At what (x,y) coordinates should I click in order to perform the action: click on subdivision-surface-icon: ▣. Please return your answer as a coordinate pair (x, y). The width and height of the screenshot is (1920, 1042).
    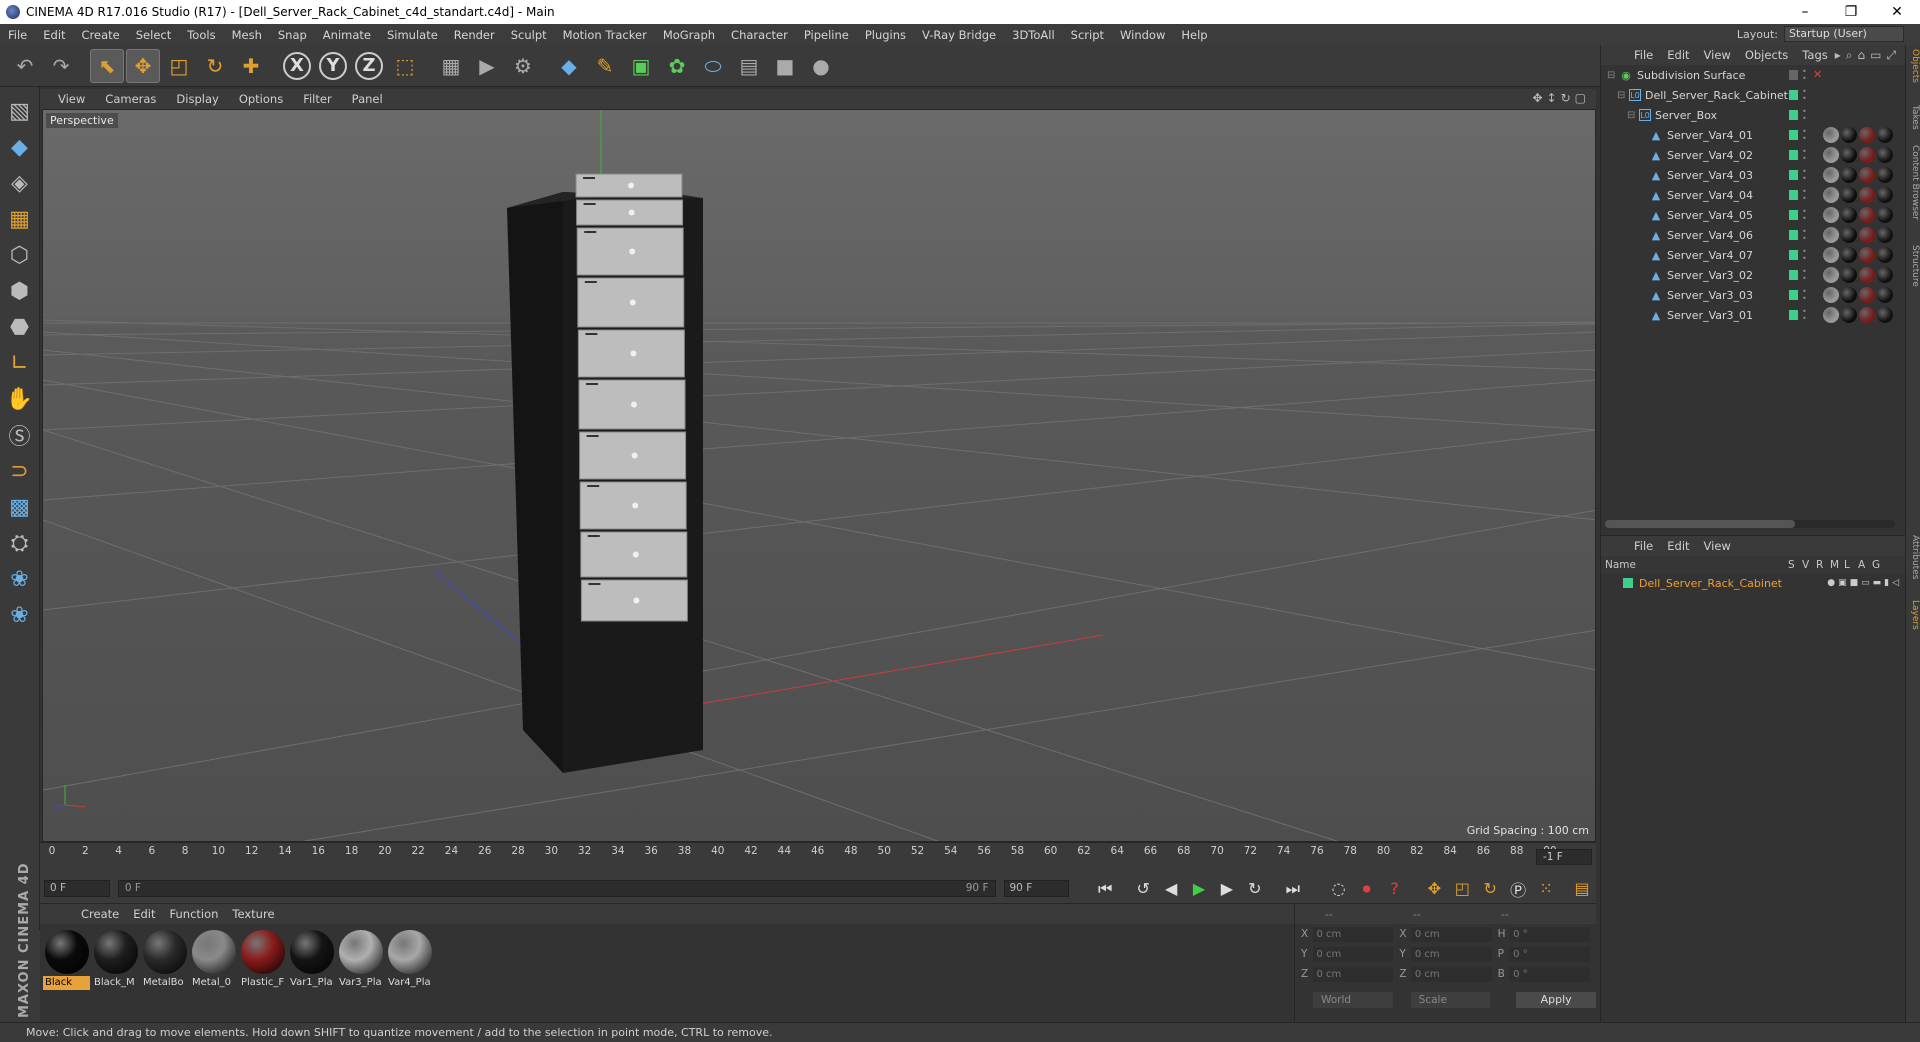
    Looking at the image, I should click on (641, 66).